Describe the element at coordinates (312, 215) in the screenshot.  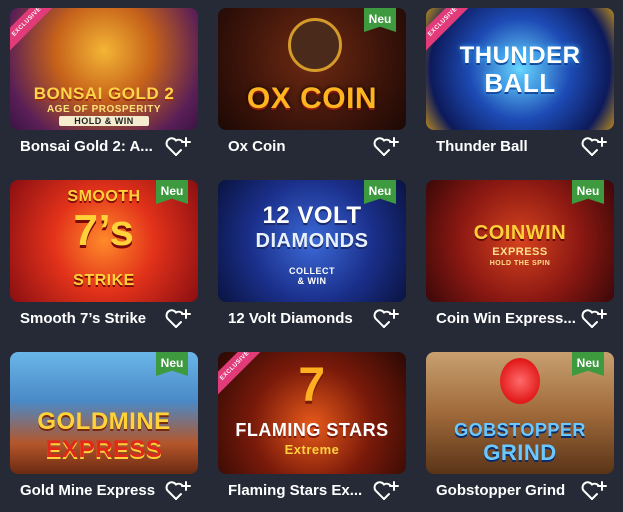
I see `game-art-title: 12 VOLT` at that location.